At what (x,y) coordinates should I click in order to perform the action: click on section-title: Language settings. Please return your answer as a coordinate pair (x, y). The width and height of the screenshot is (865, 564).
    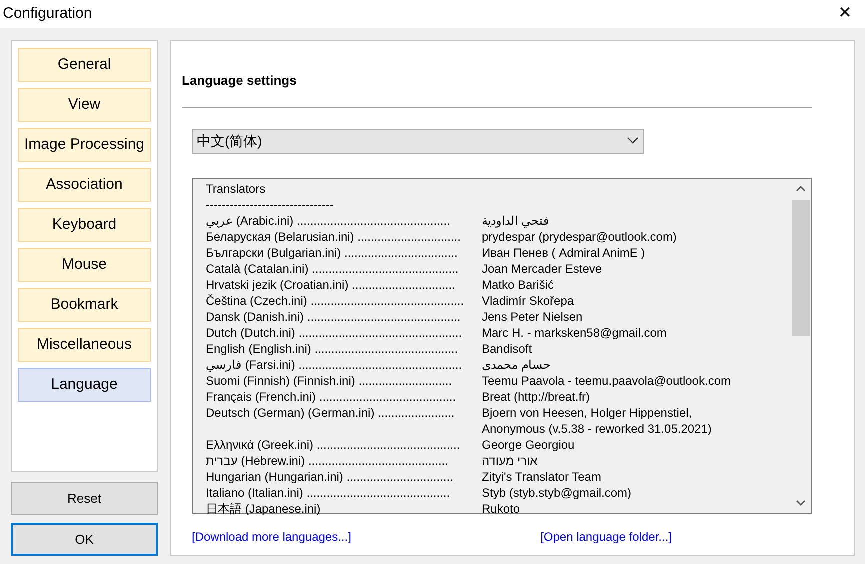
    Looking at the image, I should click on (240, 81).